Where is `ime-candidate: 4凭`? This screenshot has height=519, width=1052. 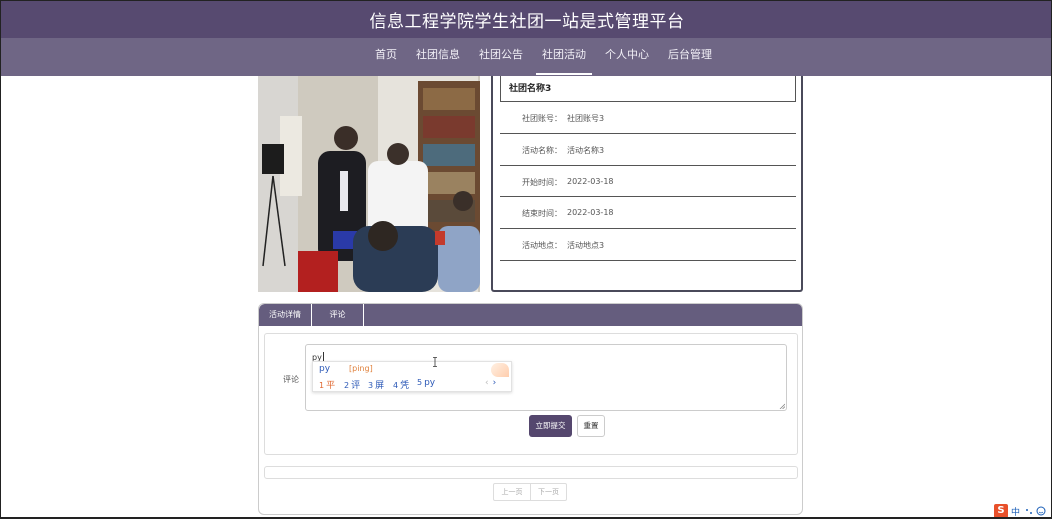
ime-candidate: 4凭 is located at coordinates (401, 384).